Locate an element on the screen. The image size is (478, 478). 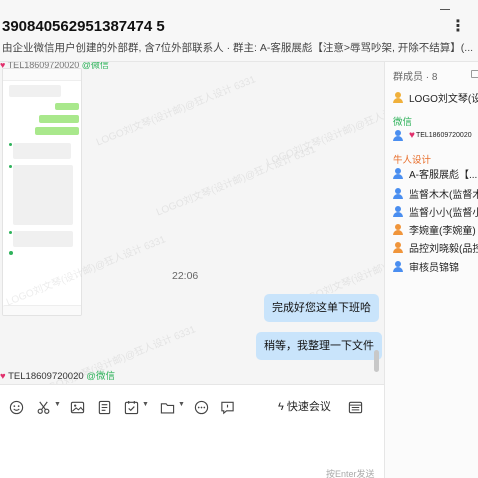
member-name: 品控刘晓毅(品控 is located at coordinates (443, 249).